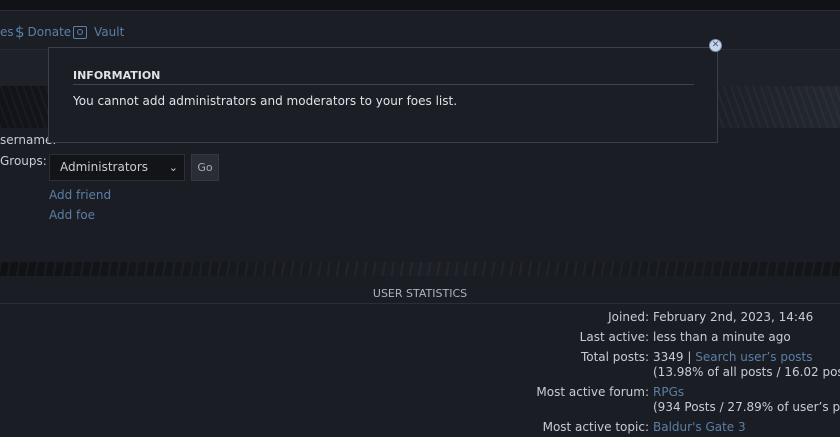 The image size is (840, 437). I want to click on most-active-forum-label: Most active forum:, so click(592, 392).